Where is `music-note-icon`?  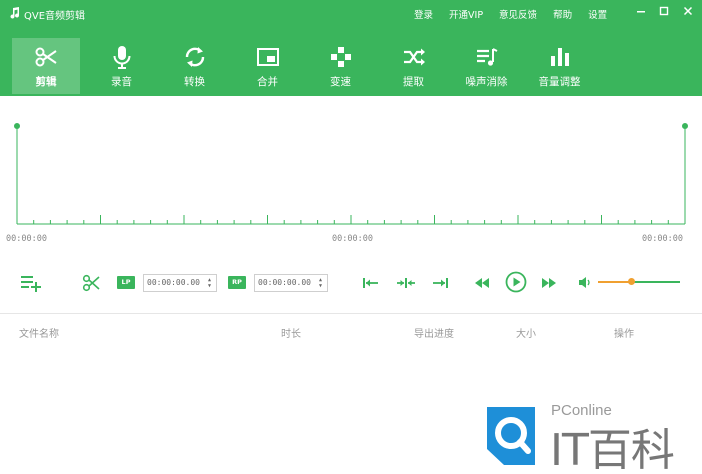 music-note-icon is located at coordinates (15, 13).